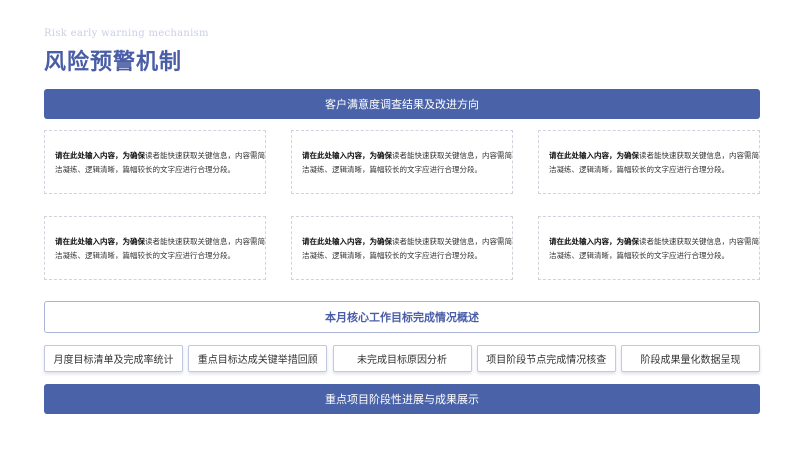 This screenshot has width=800, height=450. What do you see at coordinates (690, 358) in the screenshot?
I see `tag-quantified-results: 阶段成果量化数据呈现` at bounding box center [690, 358].